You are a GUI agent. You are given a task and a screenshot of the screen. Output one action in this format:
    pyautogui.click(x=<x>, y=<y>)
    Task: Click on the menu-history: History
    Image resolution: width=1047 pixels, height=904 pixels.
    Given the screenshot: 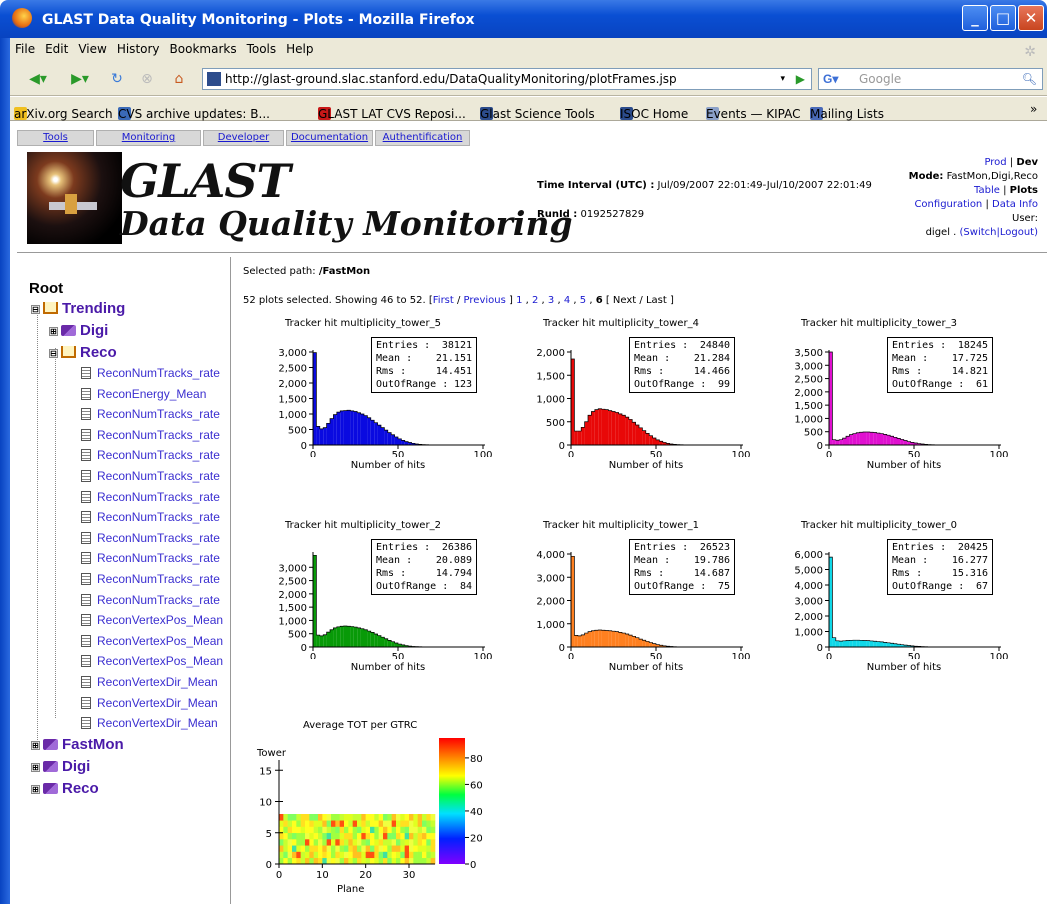 What is the action you would take?
    pyautogui.click(x=138, y=49)
    